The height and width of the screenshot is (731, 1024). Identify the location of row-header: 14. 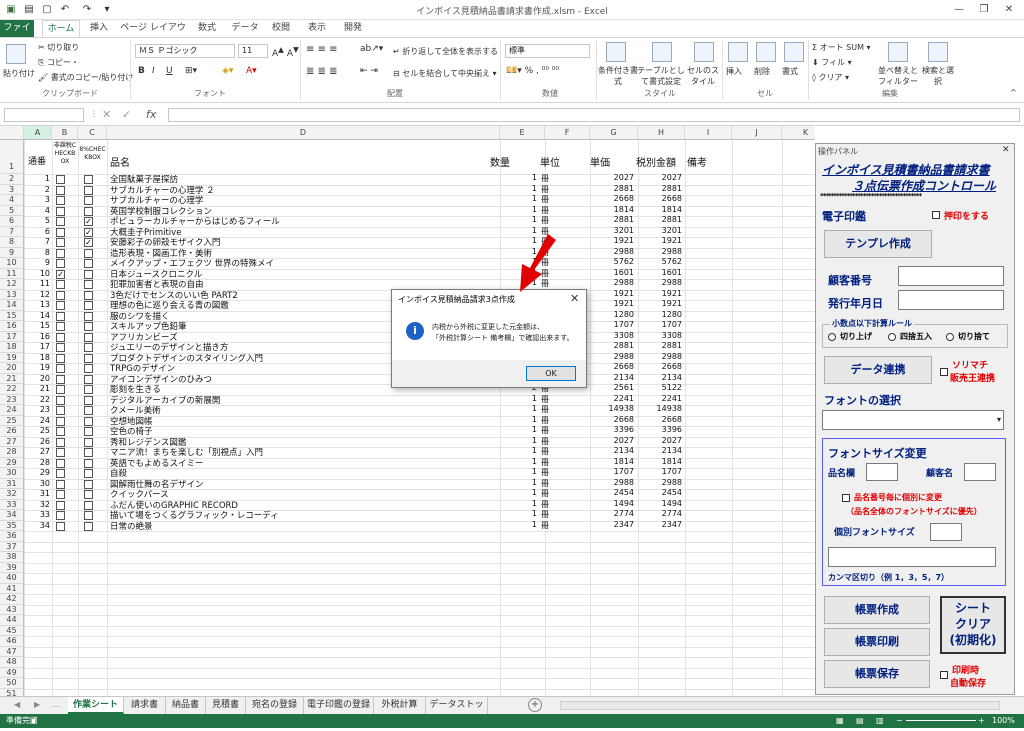
(12, 305).